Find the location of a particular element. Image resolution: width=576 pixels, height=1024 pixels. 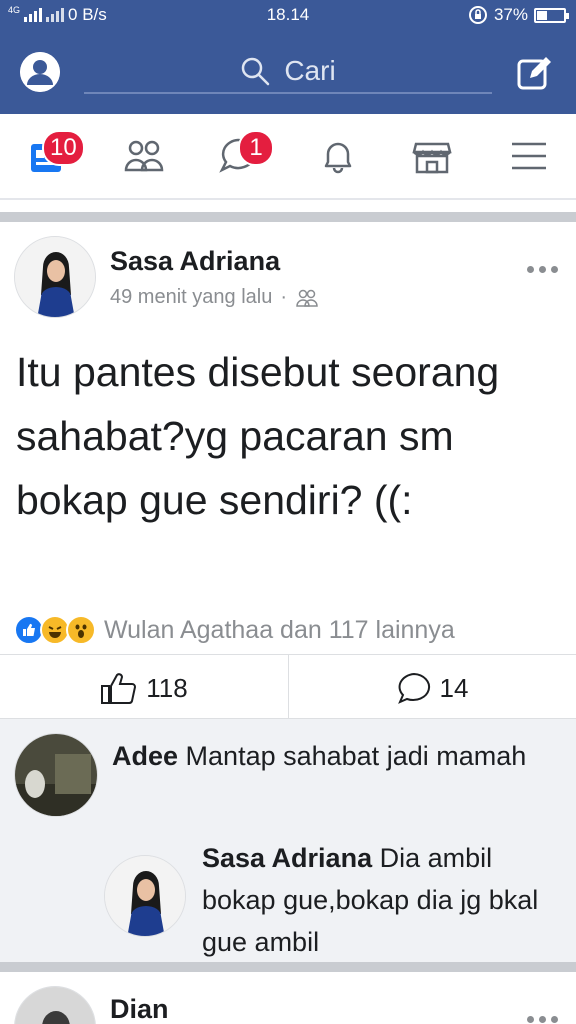

search-input: Cari is located at coordinates (288, 72).